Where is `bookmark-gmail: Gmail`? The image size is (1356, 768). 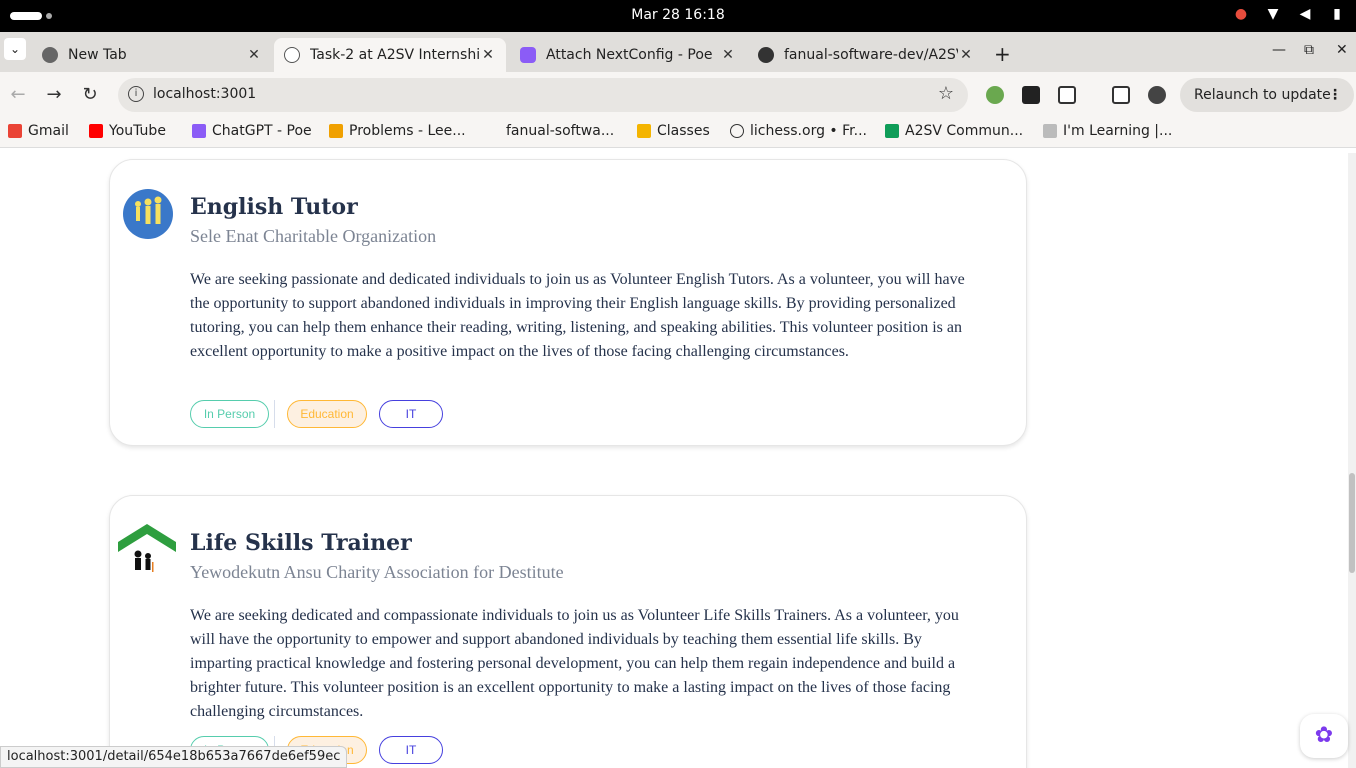 bookmark-gmail: Gmail is located at coordinates (38, 131).